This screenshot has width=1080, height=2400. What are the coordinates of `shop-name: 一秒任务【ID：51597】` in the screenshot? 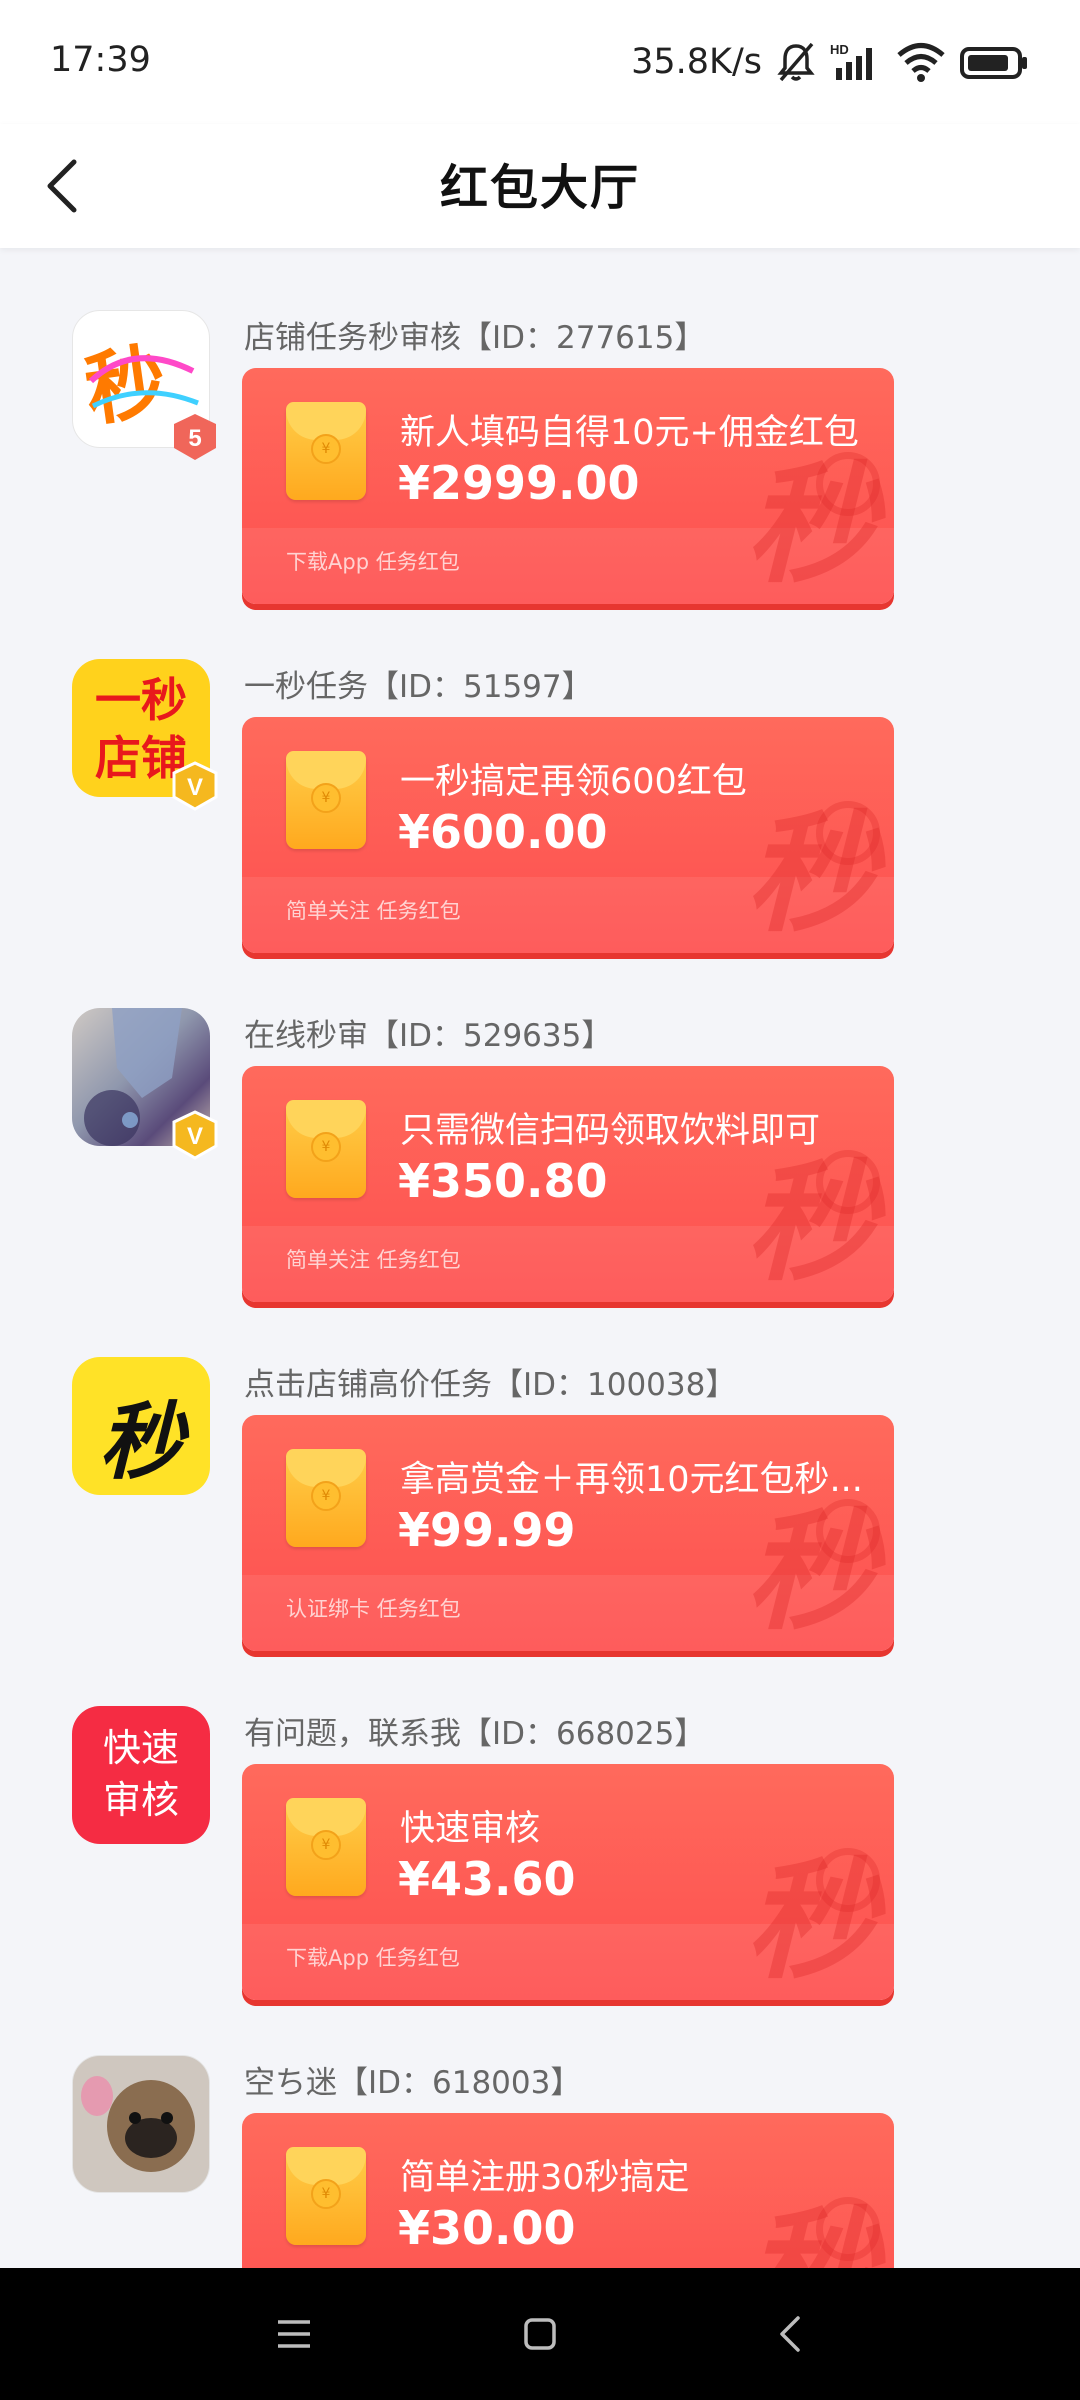 It's located at (418, 683).